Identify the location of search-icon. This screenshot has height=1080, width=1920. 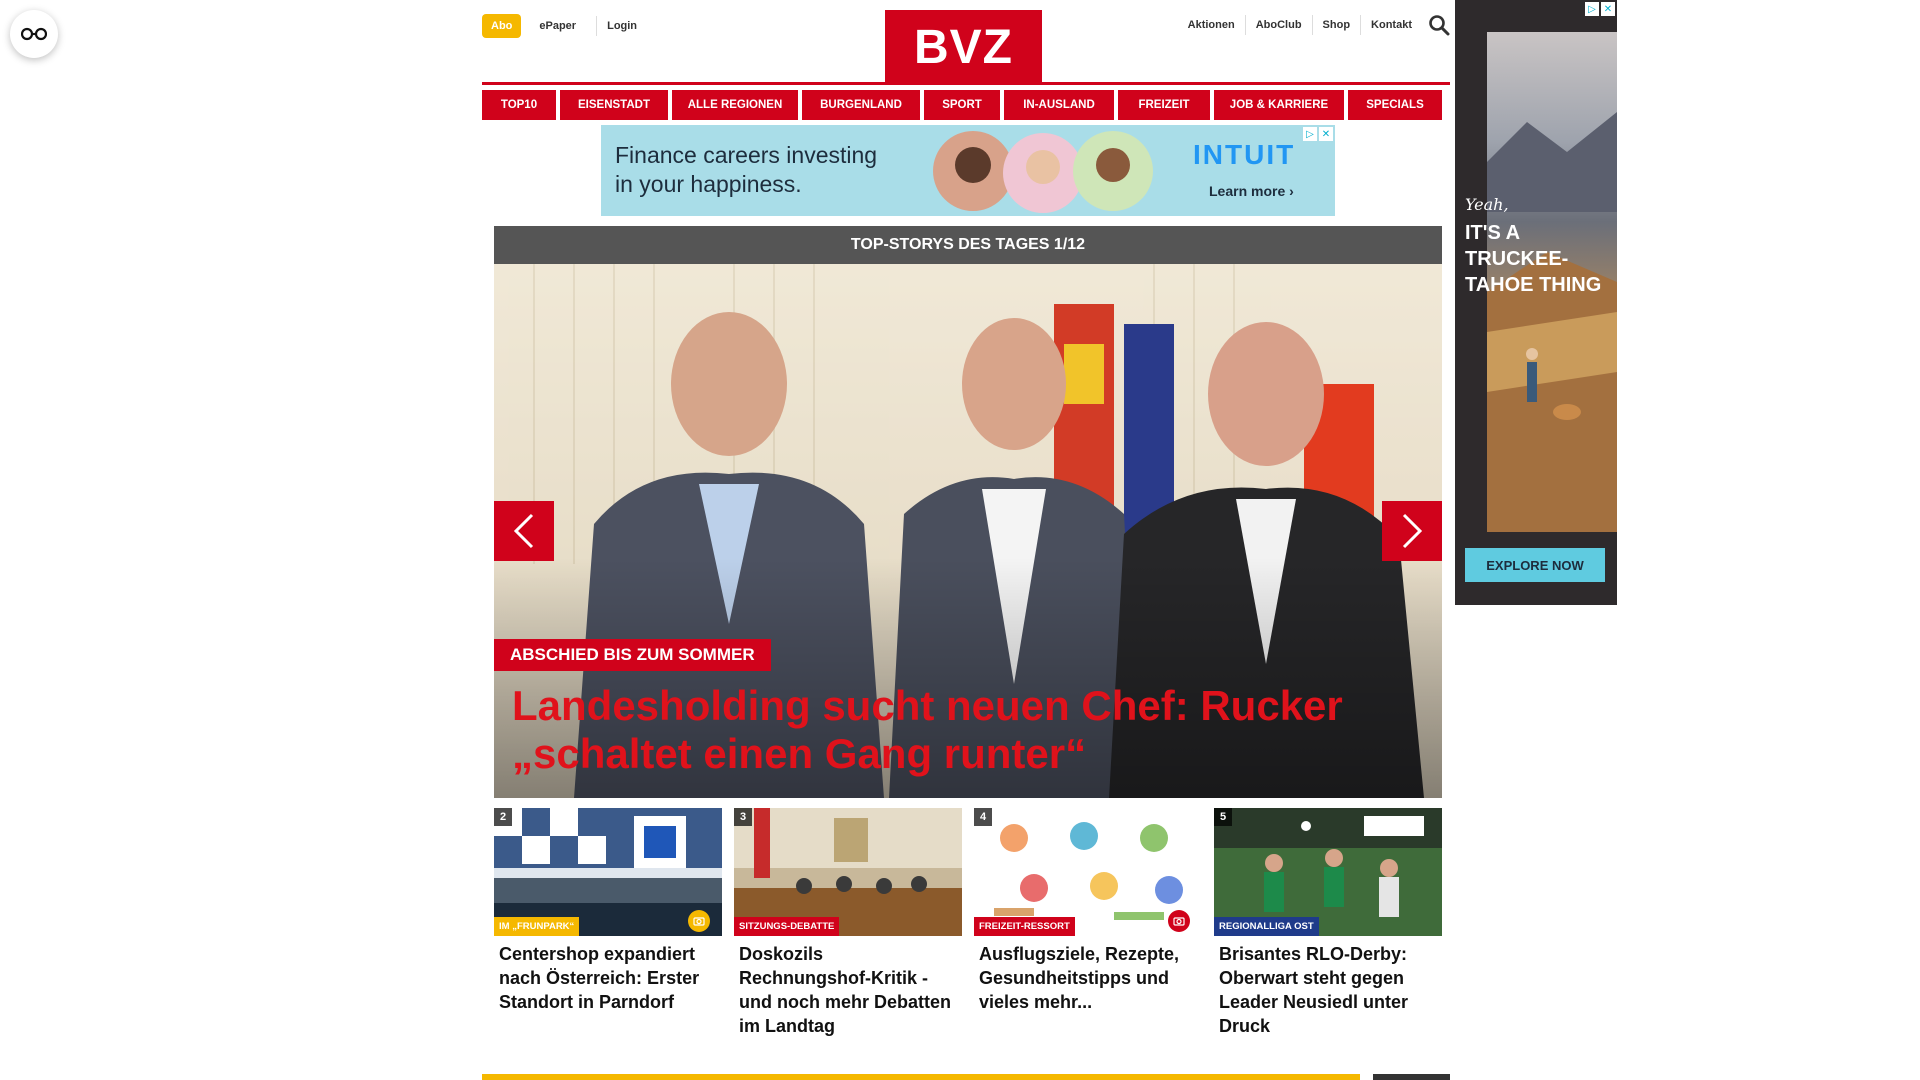
(1439, 25).